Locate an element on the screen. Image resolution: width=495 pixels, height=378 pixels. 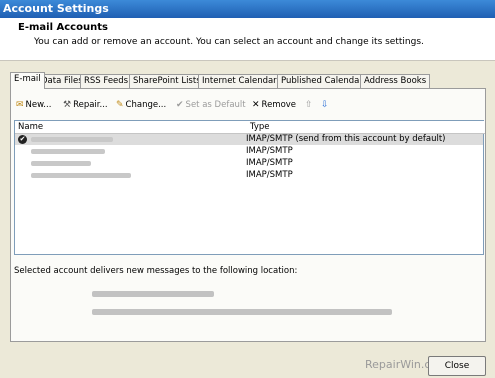
move-up-button: ⇧ is located at coordinates (310, 105).